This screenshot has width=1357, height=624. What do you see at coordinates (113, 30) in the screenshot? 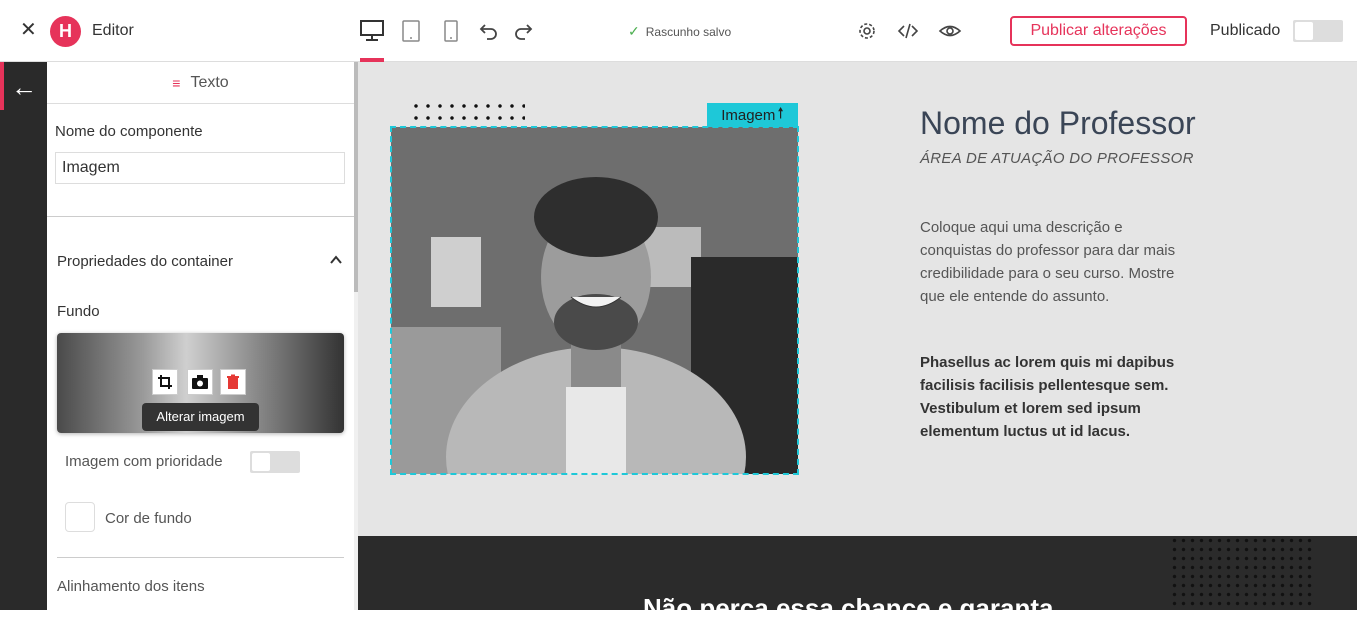
I see `editor-title: Editor` at bounding box center [113, 30].